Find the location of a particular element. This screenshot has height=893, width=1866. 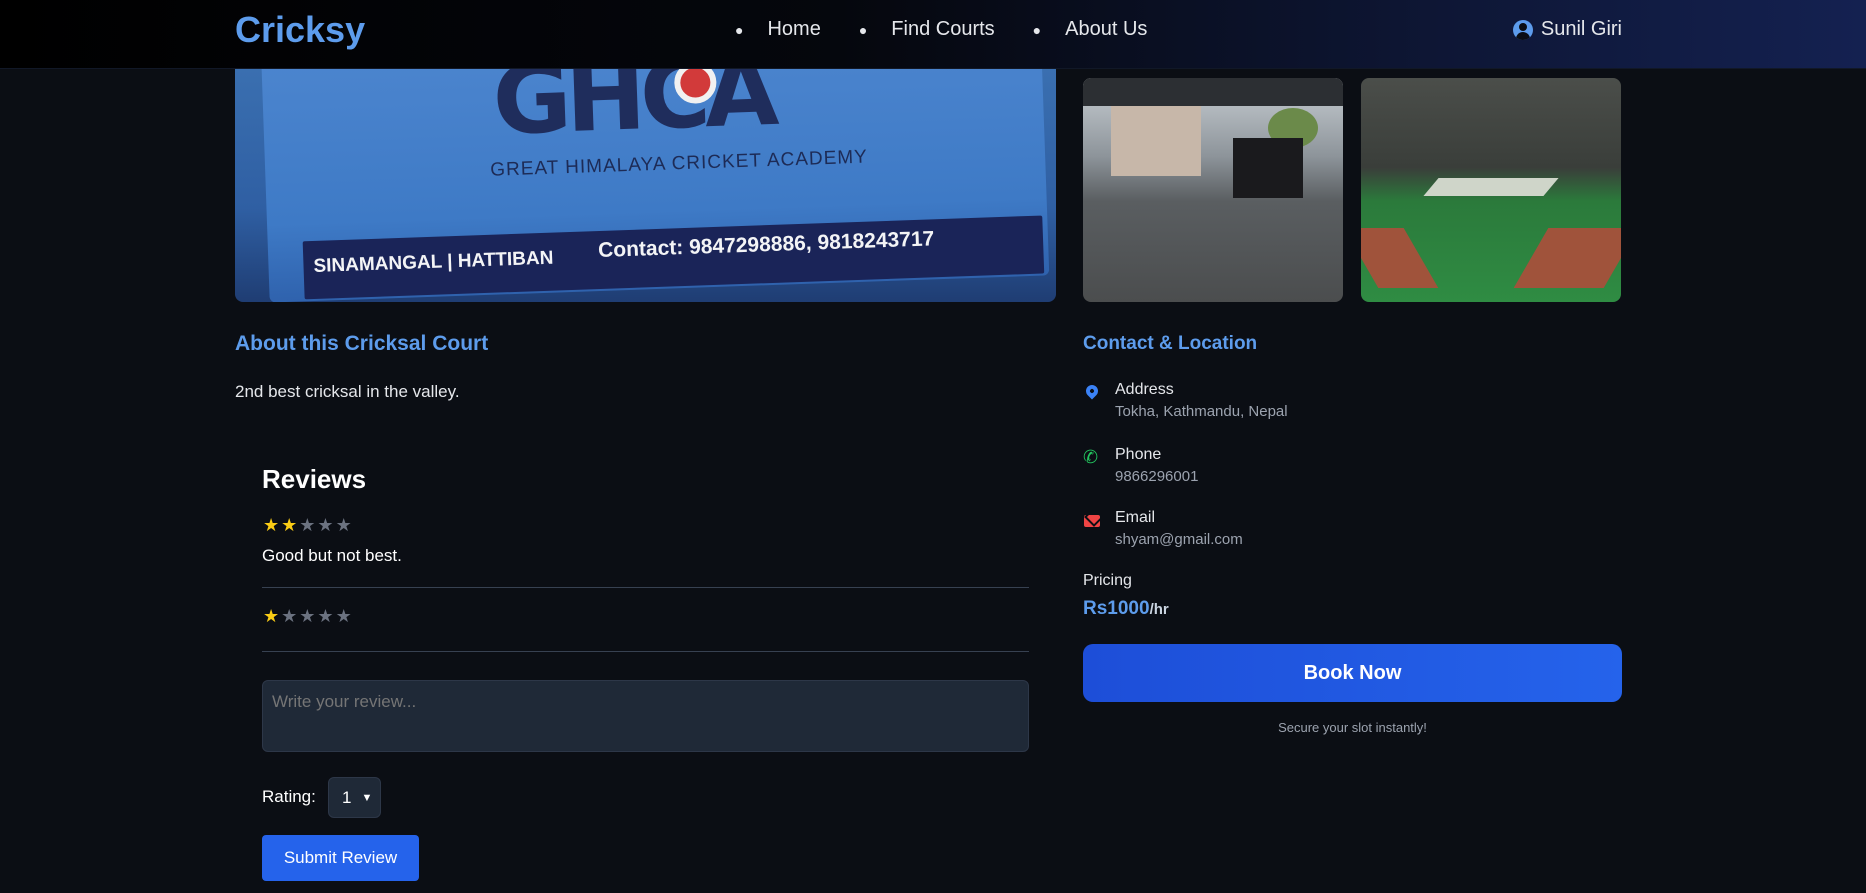

nav-about-us: ● About Us is located at coordinates (1090, 29).